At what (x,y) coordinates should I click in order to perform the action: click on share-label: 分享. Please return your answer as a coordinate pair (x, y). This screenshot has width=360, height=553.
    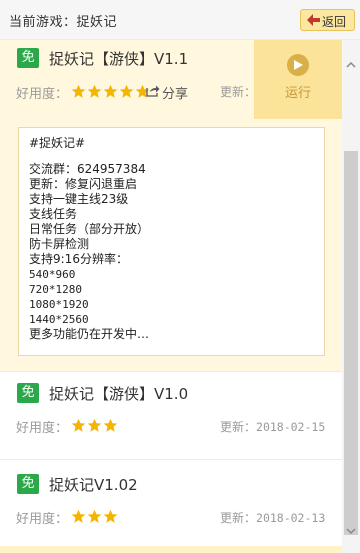
    Looking at the image, I should click on (175, 94).